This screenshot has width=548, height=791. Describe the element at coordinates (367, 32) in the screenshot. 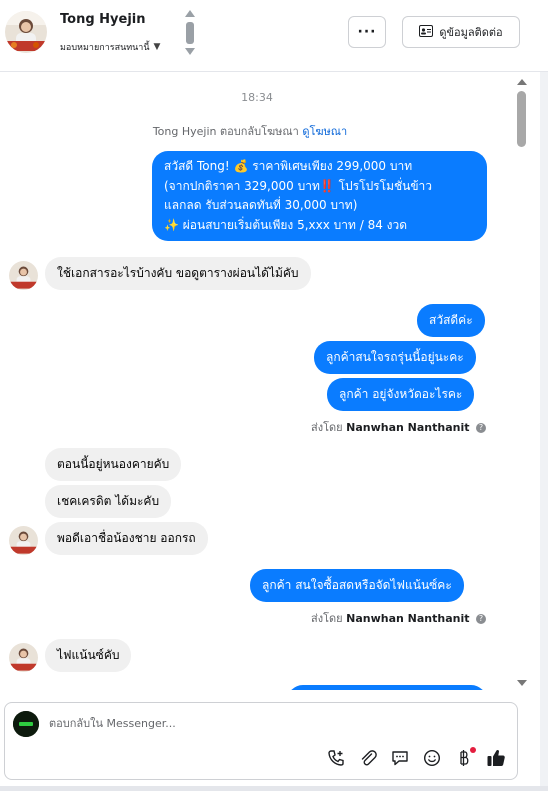

I see `more-options-button: ···` at that location.